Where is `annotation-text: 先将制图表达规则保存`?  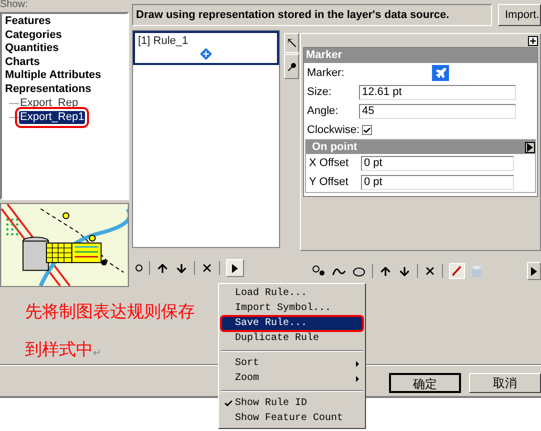
annotation-text: 先将制图表达规则保存 is located at coordinates (110, 312).